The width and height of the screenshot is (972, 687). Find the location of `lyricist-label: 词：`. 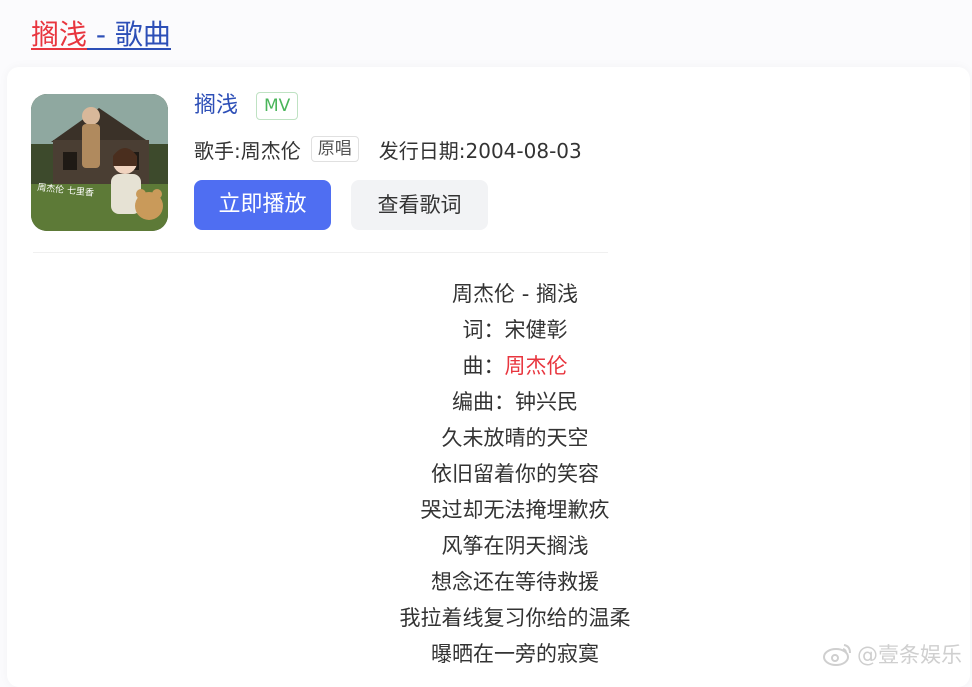

lyricist-label: 词： is located at coordinates (483, 330).